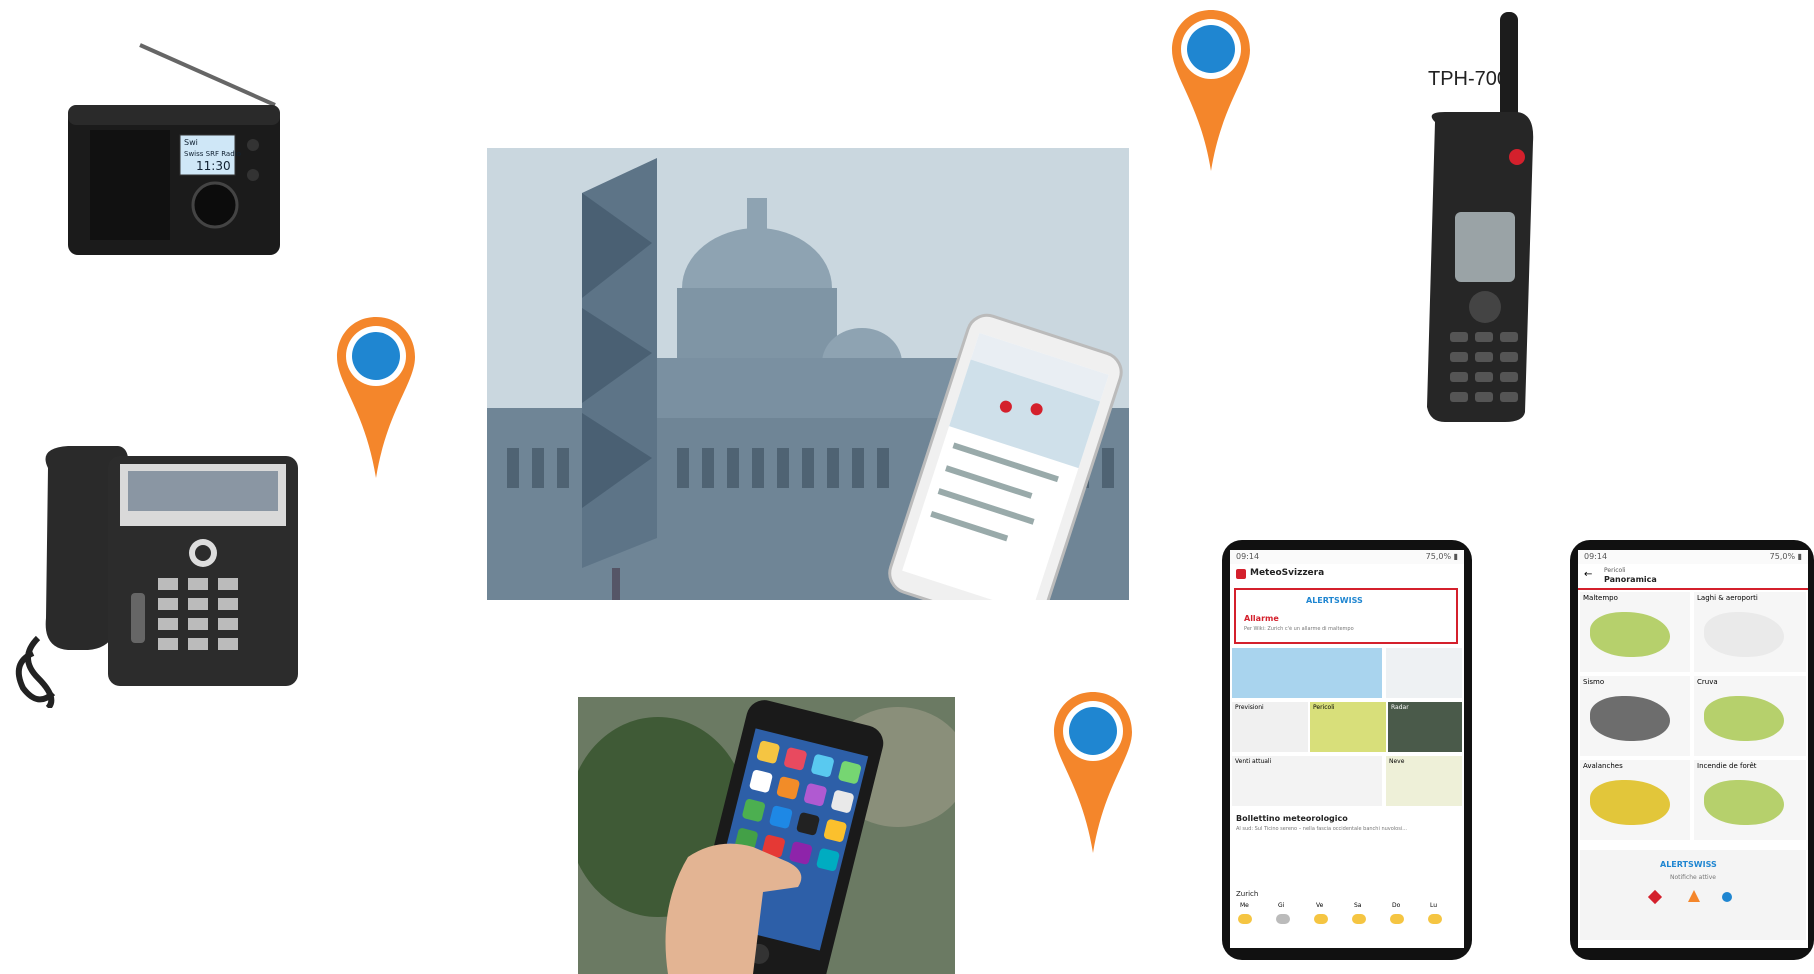  What do you see at coordinates (1241, 574) in the screenshot?
I see `brand-logo-icon` at bounding box center [1241, 574].